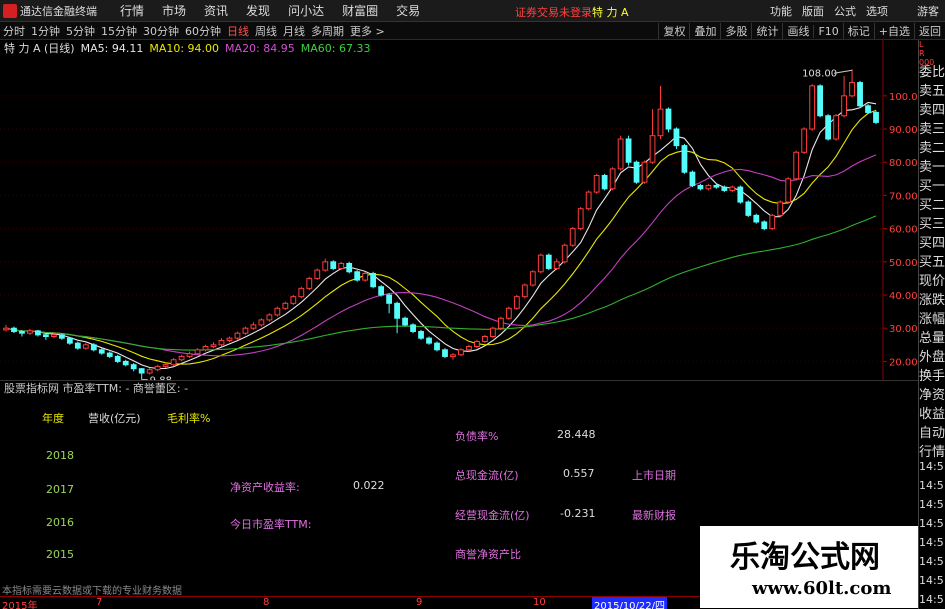 This screenshot has height=609, width=945. What do you see at coordinates (932, 262) in the screenshot?
I see `side-item: 买五` at bounding box center [932, 262].